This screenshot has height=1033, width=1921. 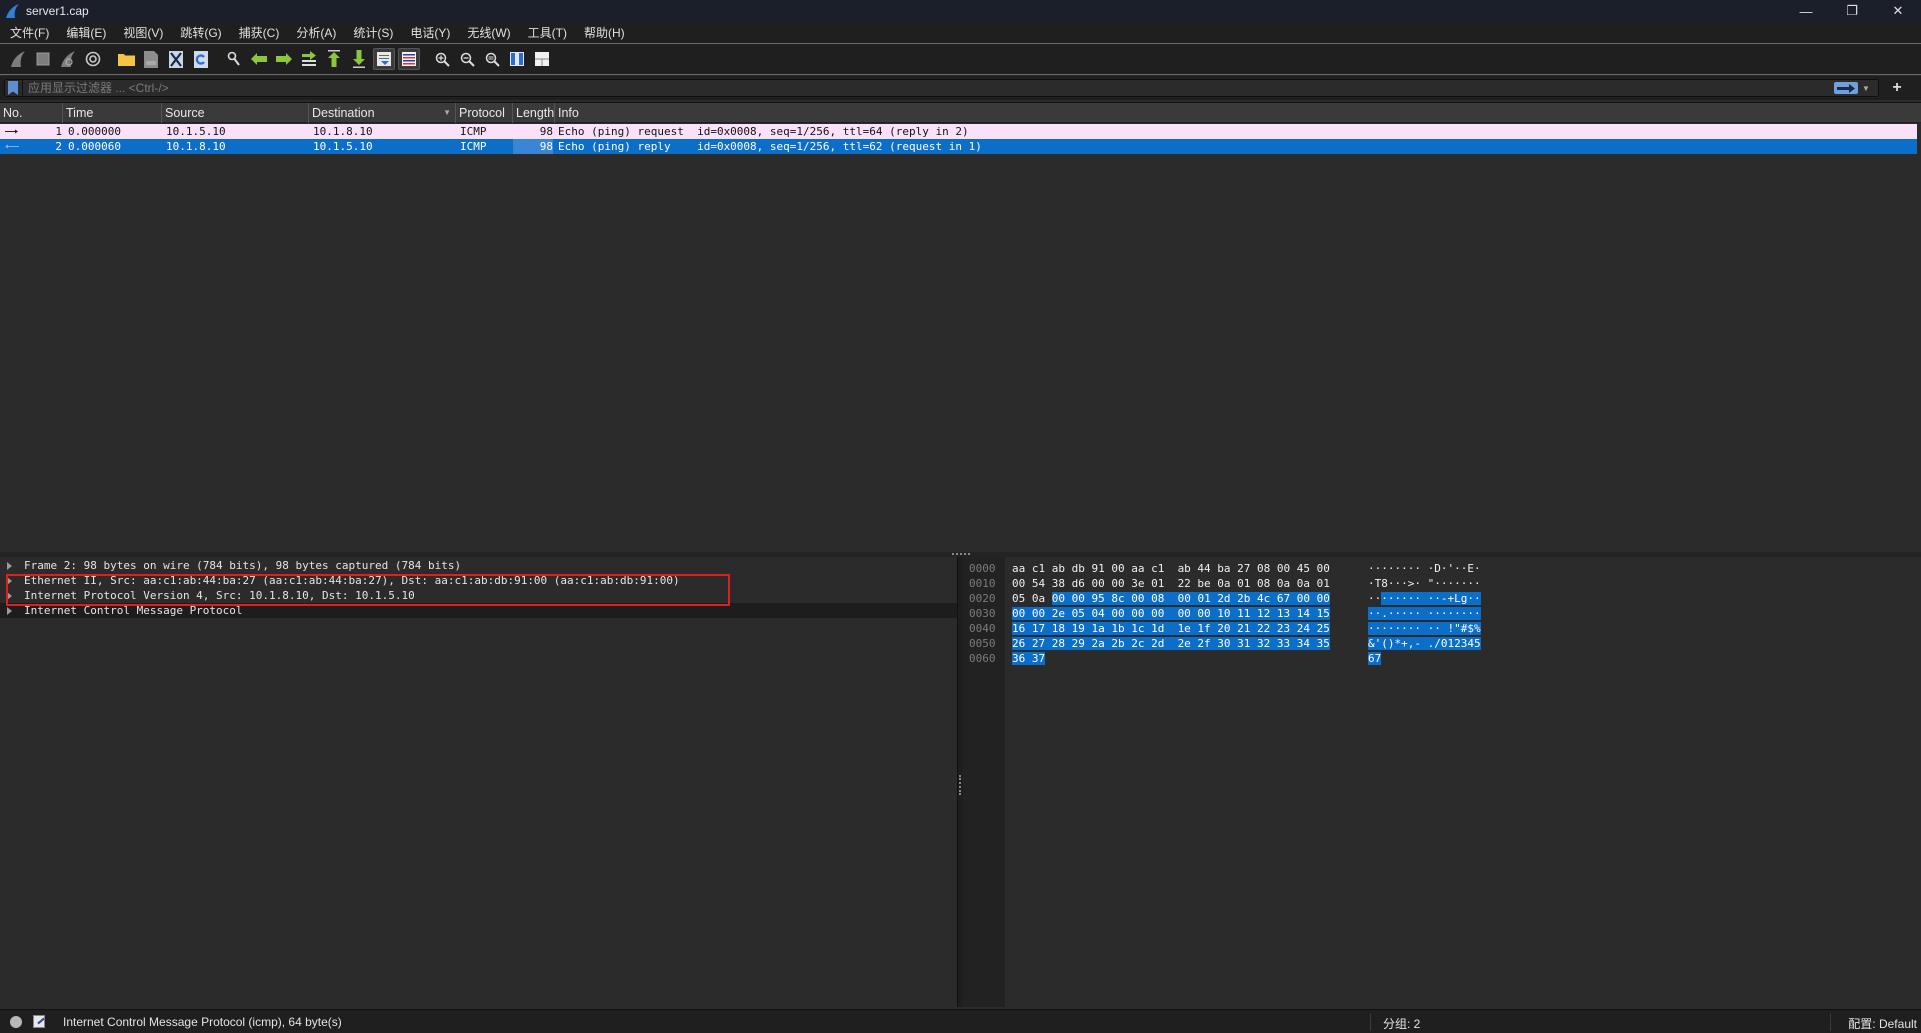 What do you see at coordinates (39, 1021) in the screenshot?
I see `capture-comment-icon` at bounding box center [39, 1021].